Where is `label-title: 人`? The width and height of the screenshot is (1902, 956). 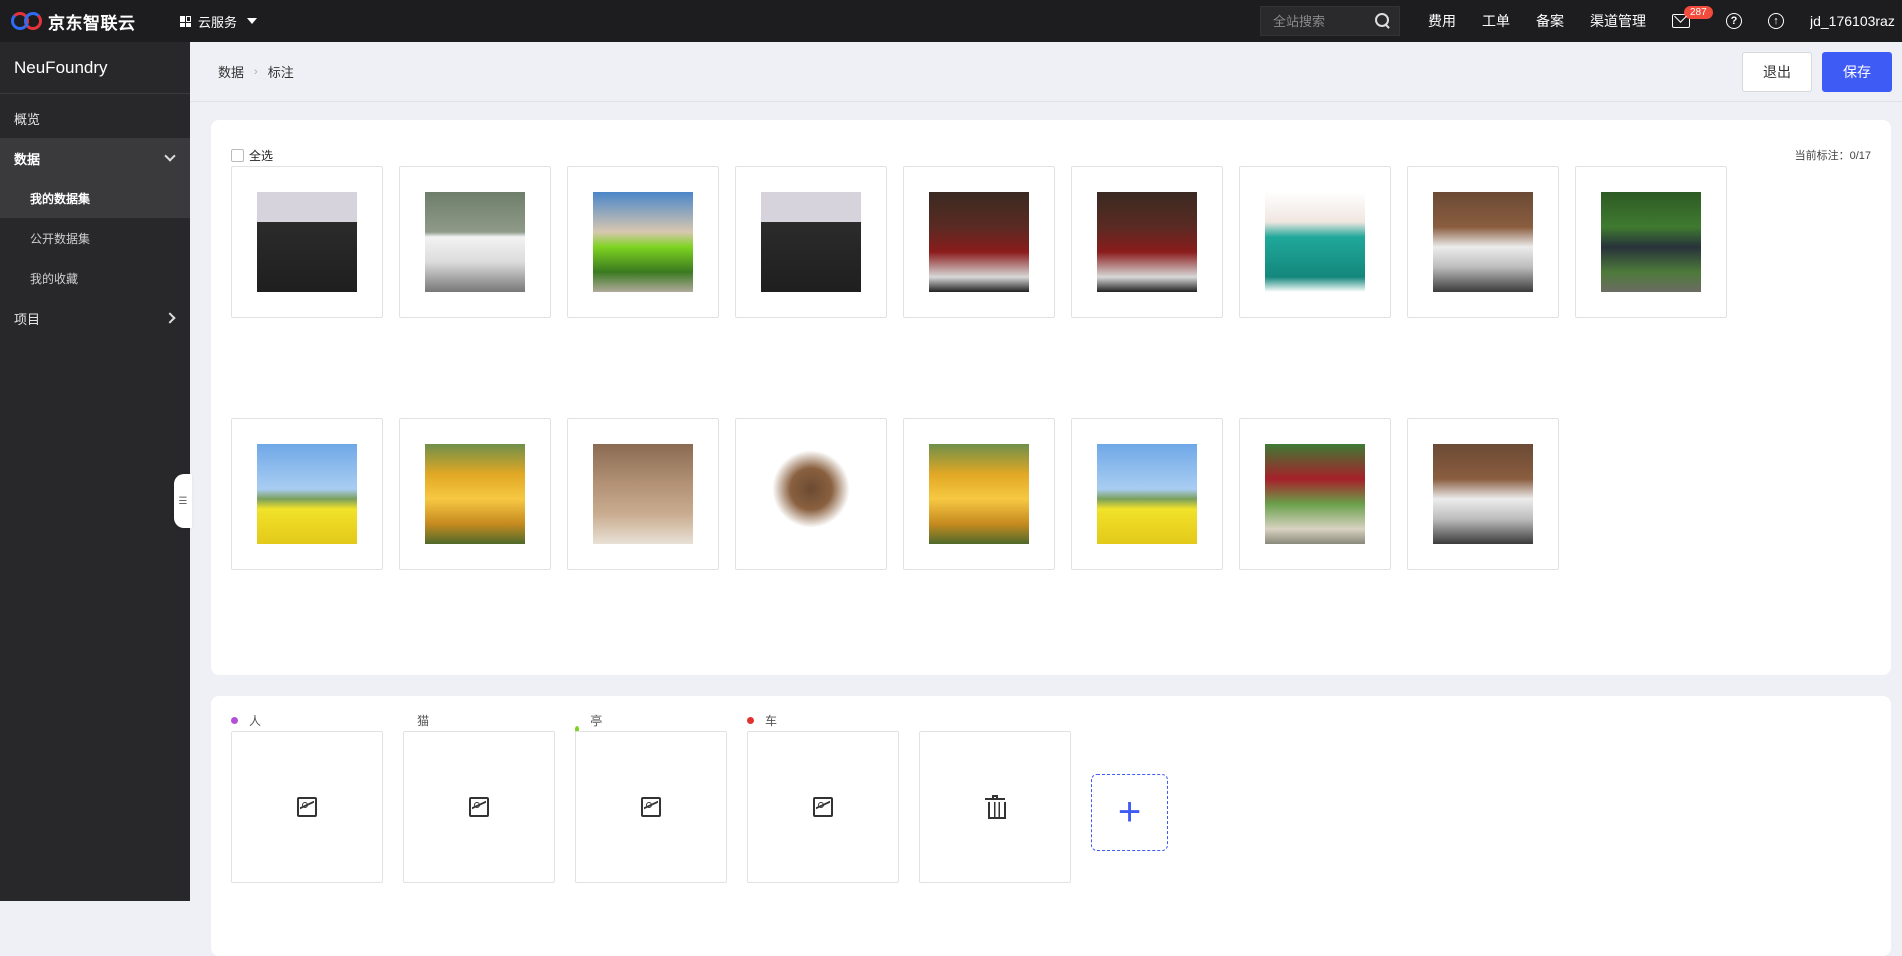 label-title: 人 is located at coordinates (246, 720).